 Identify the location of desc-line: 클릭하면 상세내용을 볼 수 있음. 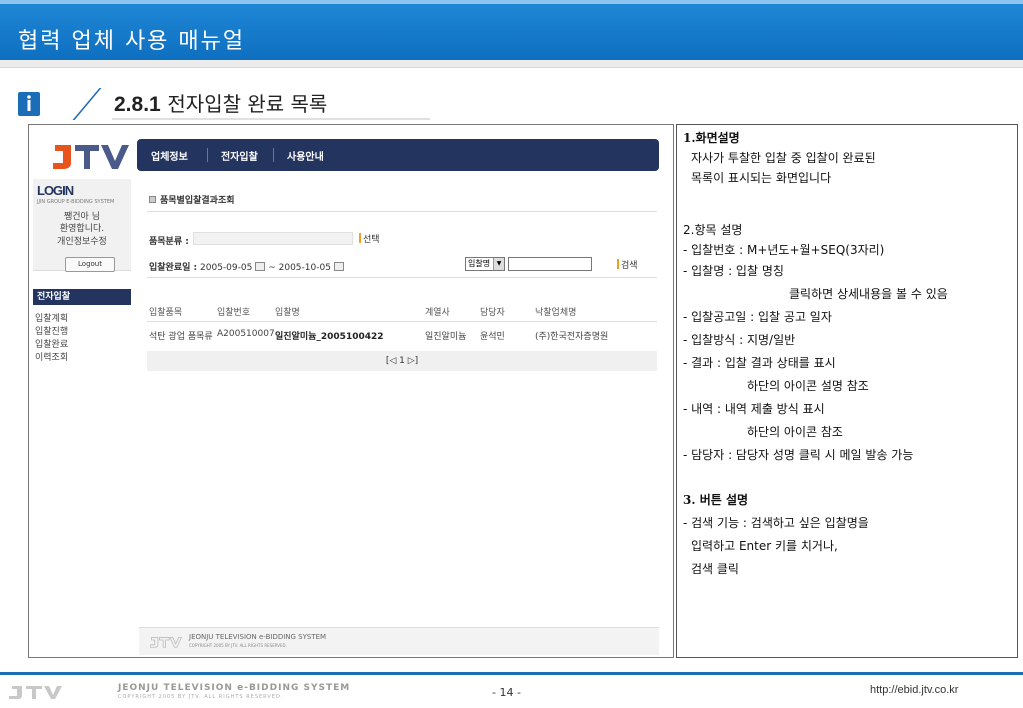
(868, 294).